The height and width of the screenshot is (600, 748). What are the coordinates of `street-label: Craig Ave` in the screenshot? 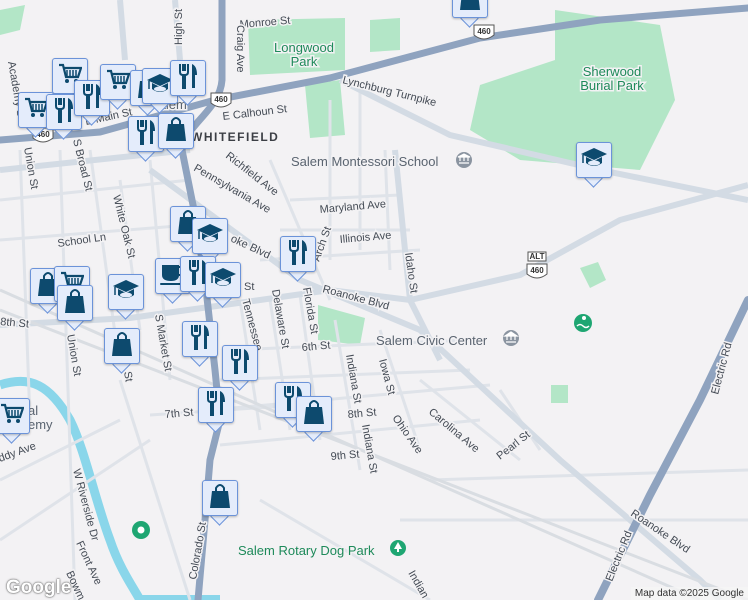 It's located at (240, 49).